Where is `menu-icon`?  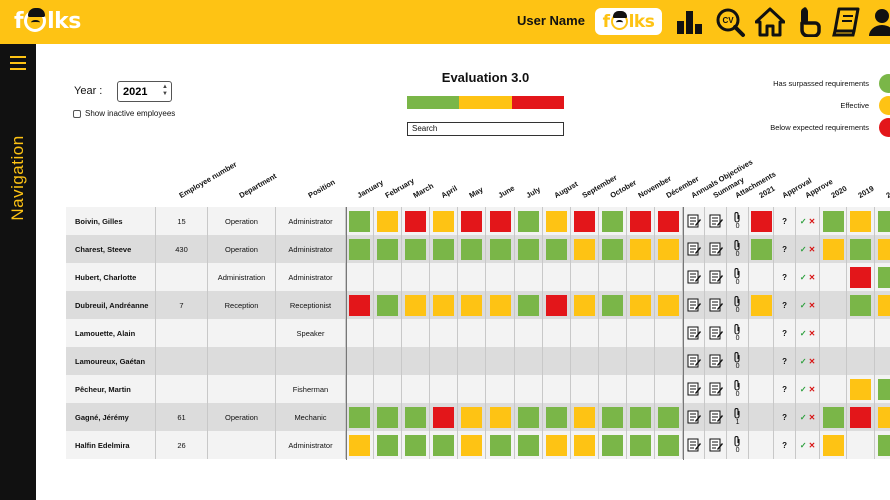 menu-icon is located at coordinates (18, 63).